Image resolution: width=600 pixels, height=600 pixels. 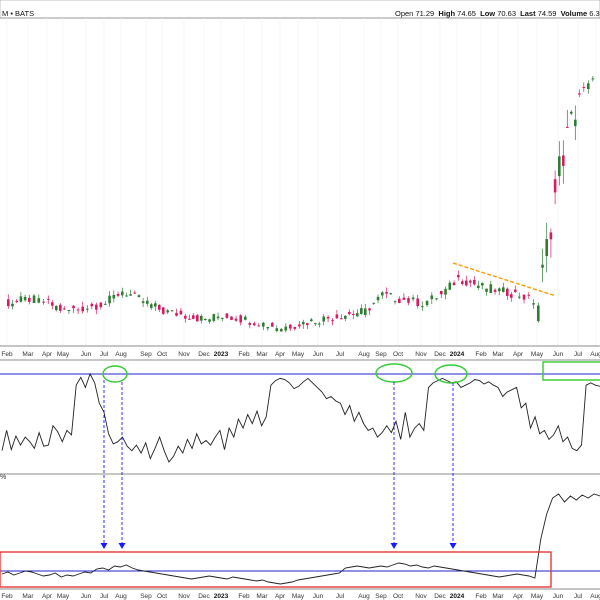 I want to click on range-highlight-box, so click(x=276, y=569).